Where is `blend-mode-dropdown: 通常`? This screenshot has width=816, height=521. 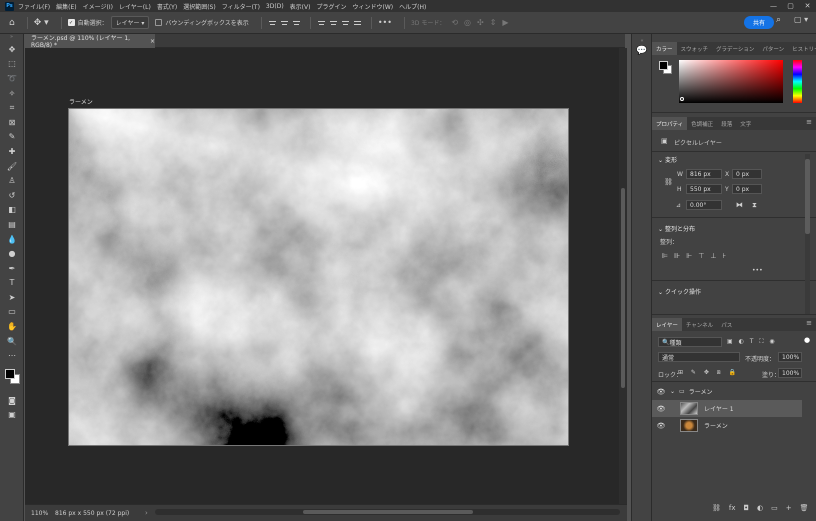
blend-mode-dropdown: 通常 is located at coordinates (699, 357).